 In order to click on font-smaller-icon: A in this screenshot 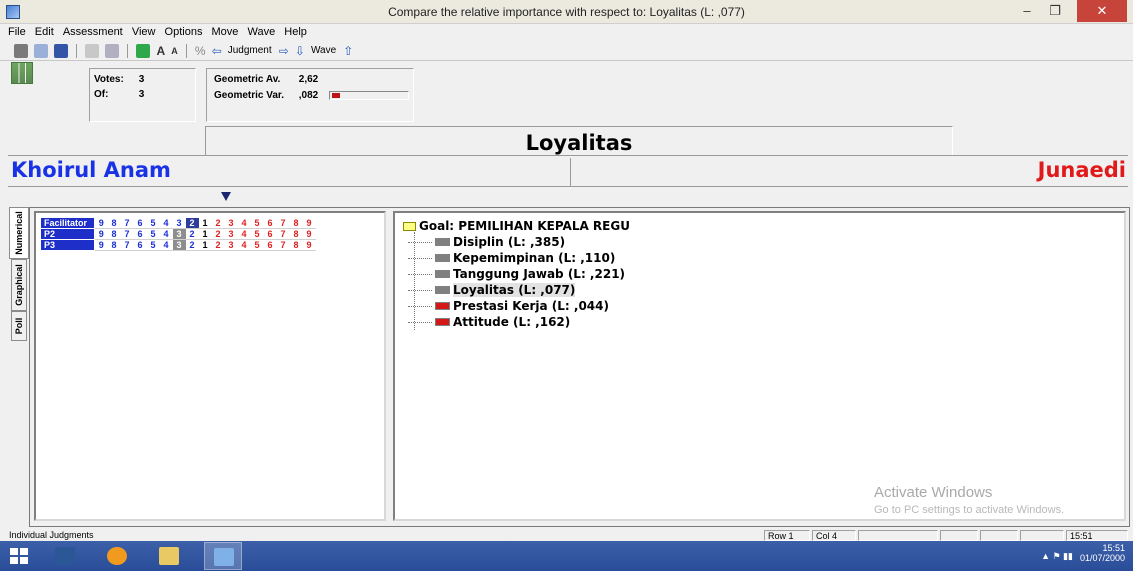, I will do `click(174, 51)`.